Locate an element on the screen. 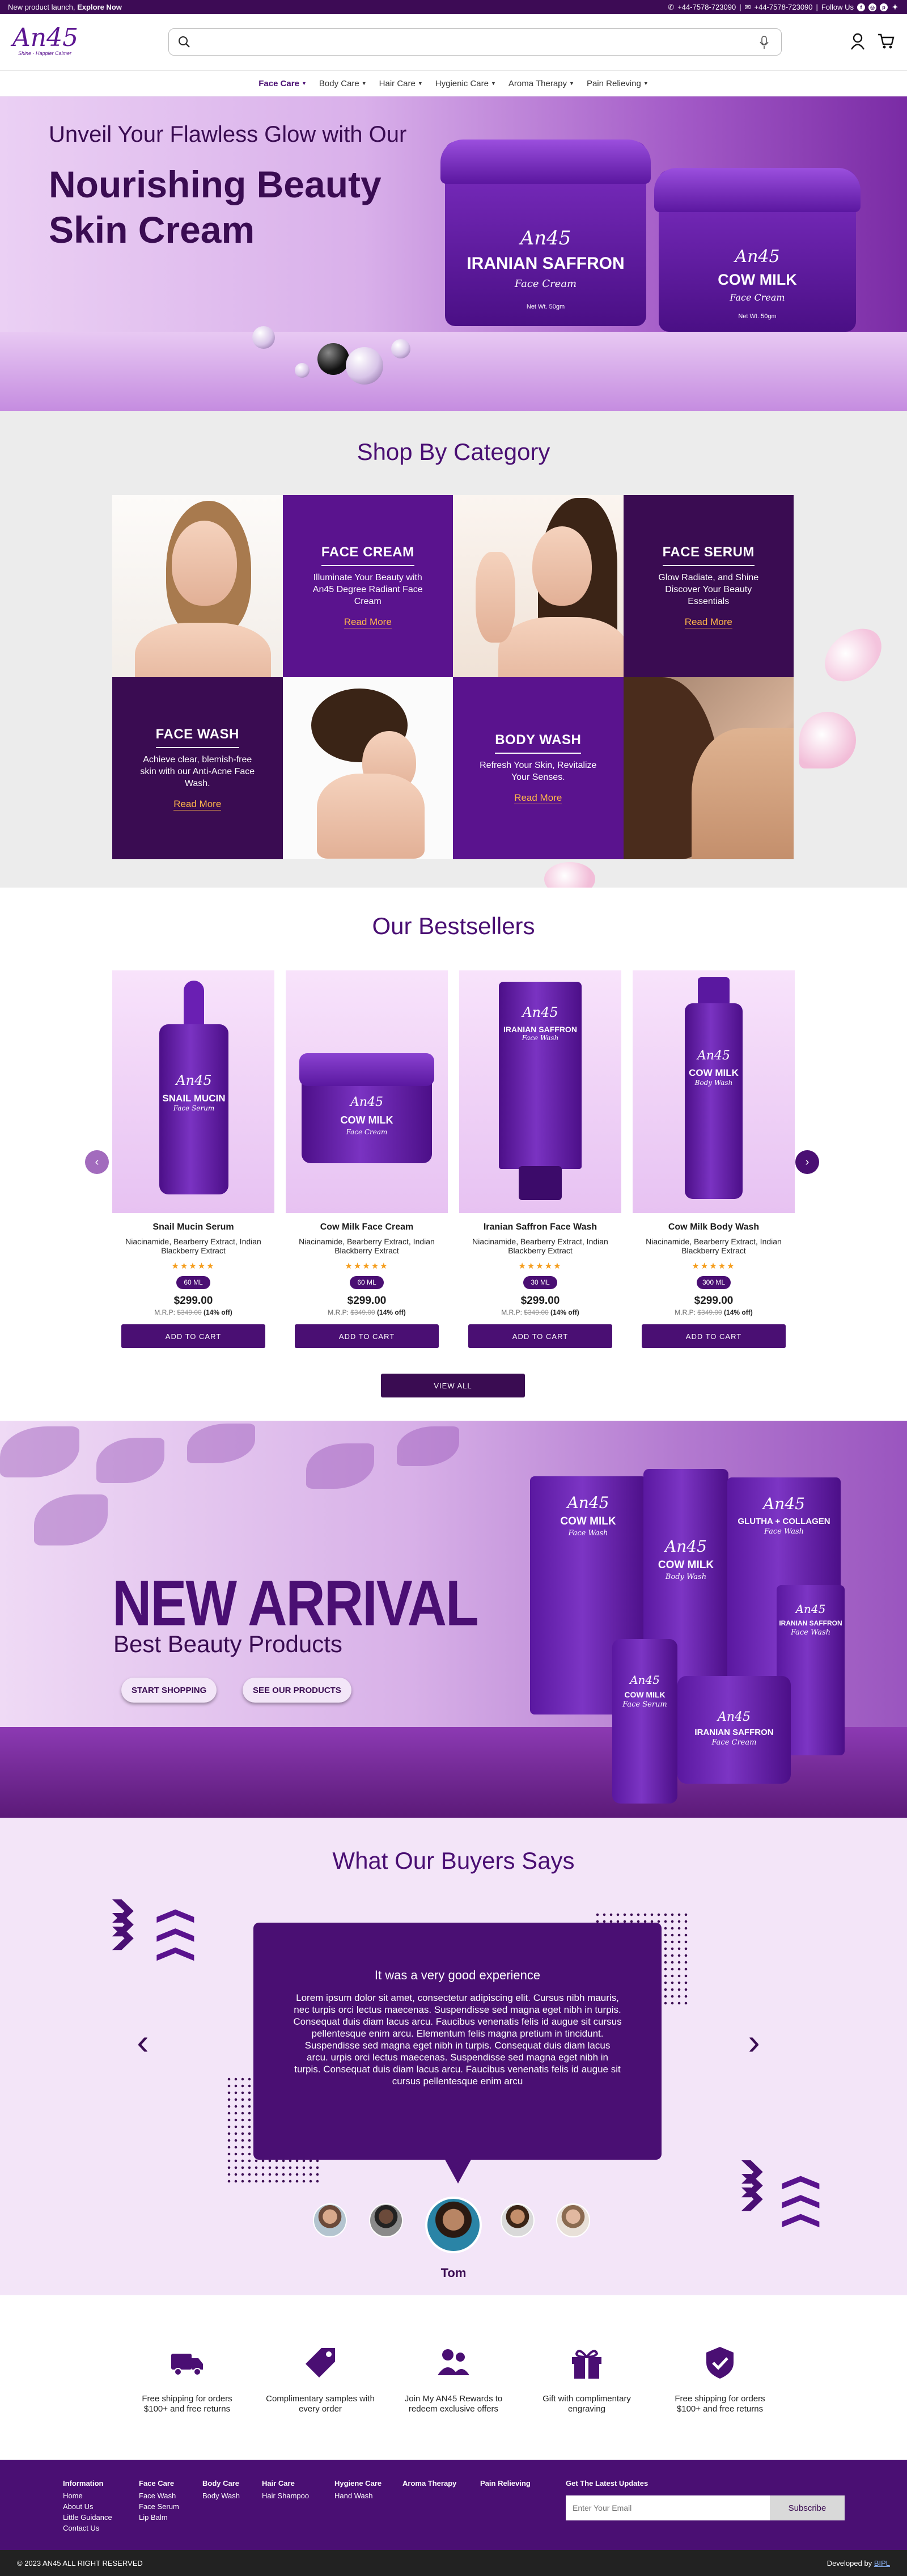 Image resolution: width=907 pixels, height=2576 pixels. search-icon is located at coordinates (184, 42).